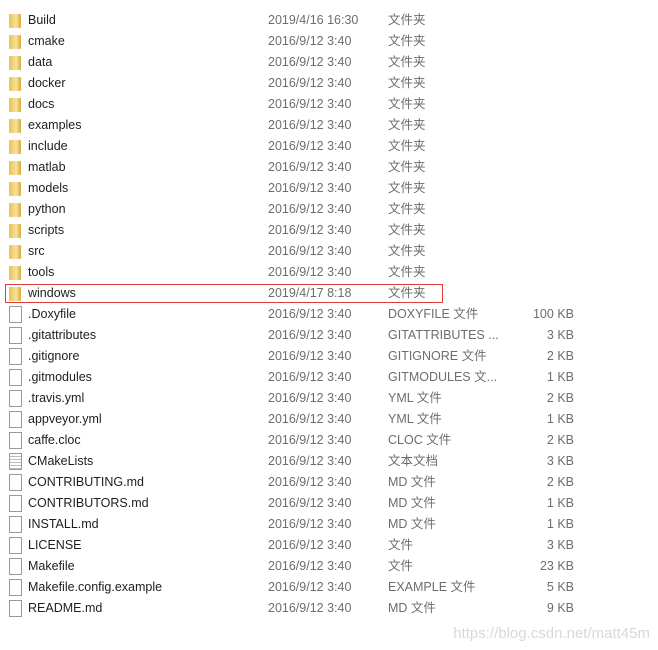  I want to click on file-type: 文本文档, so click(413, 461).